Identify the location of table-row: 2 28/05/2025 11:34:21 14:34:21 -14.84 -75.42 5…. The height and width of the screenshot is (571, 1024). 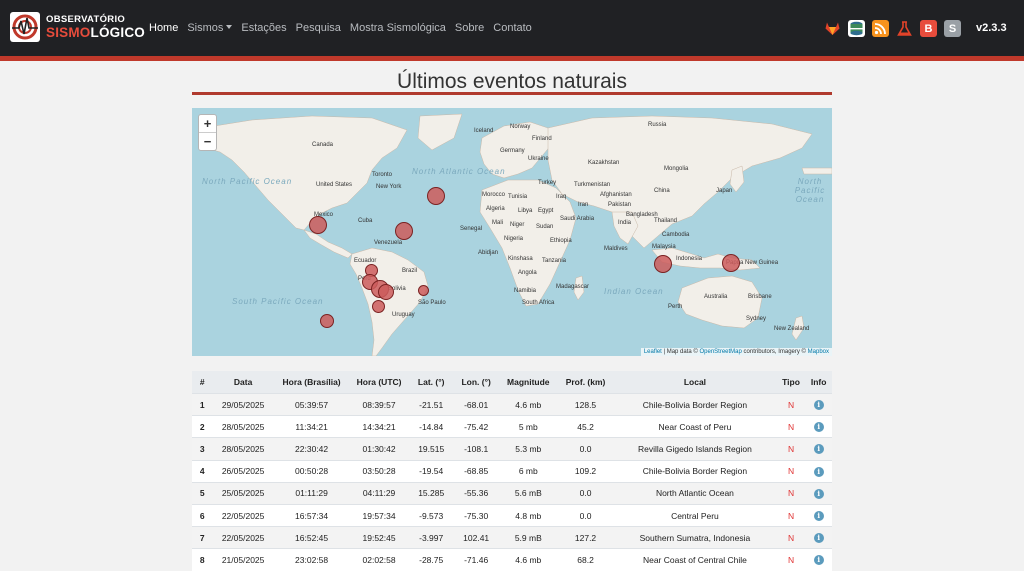
(512, 426).